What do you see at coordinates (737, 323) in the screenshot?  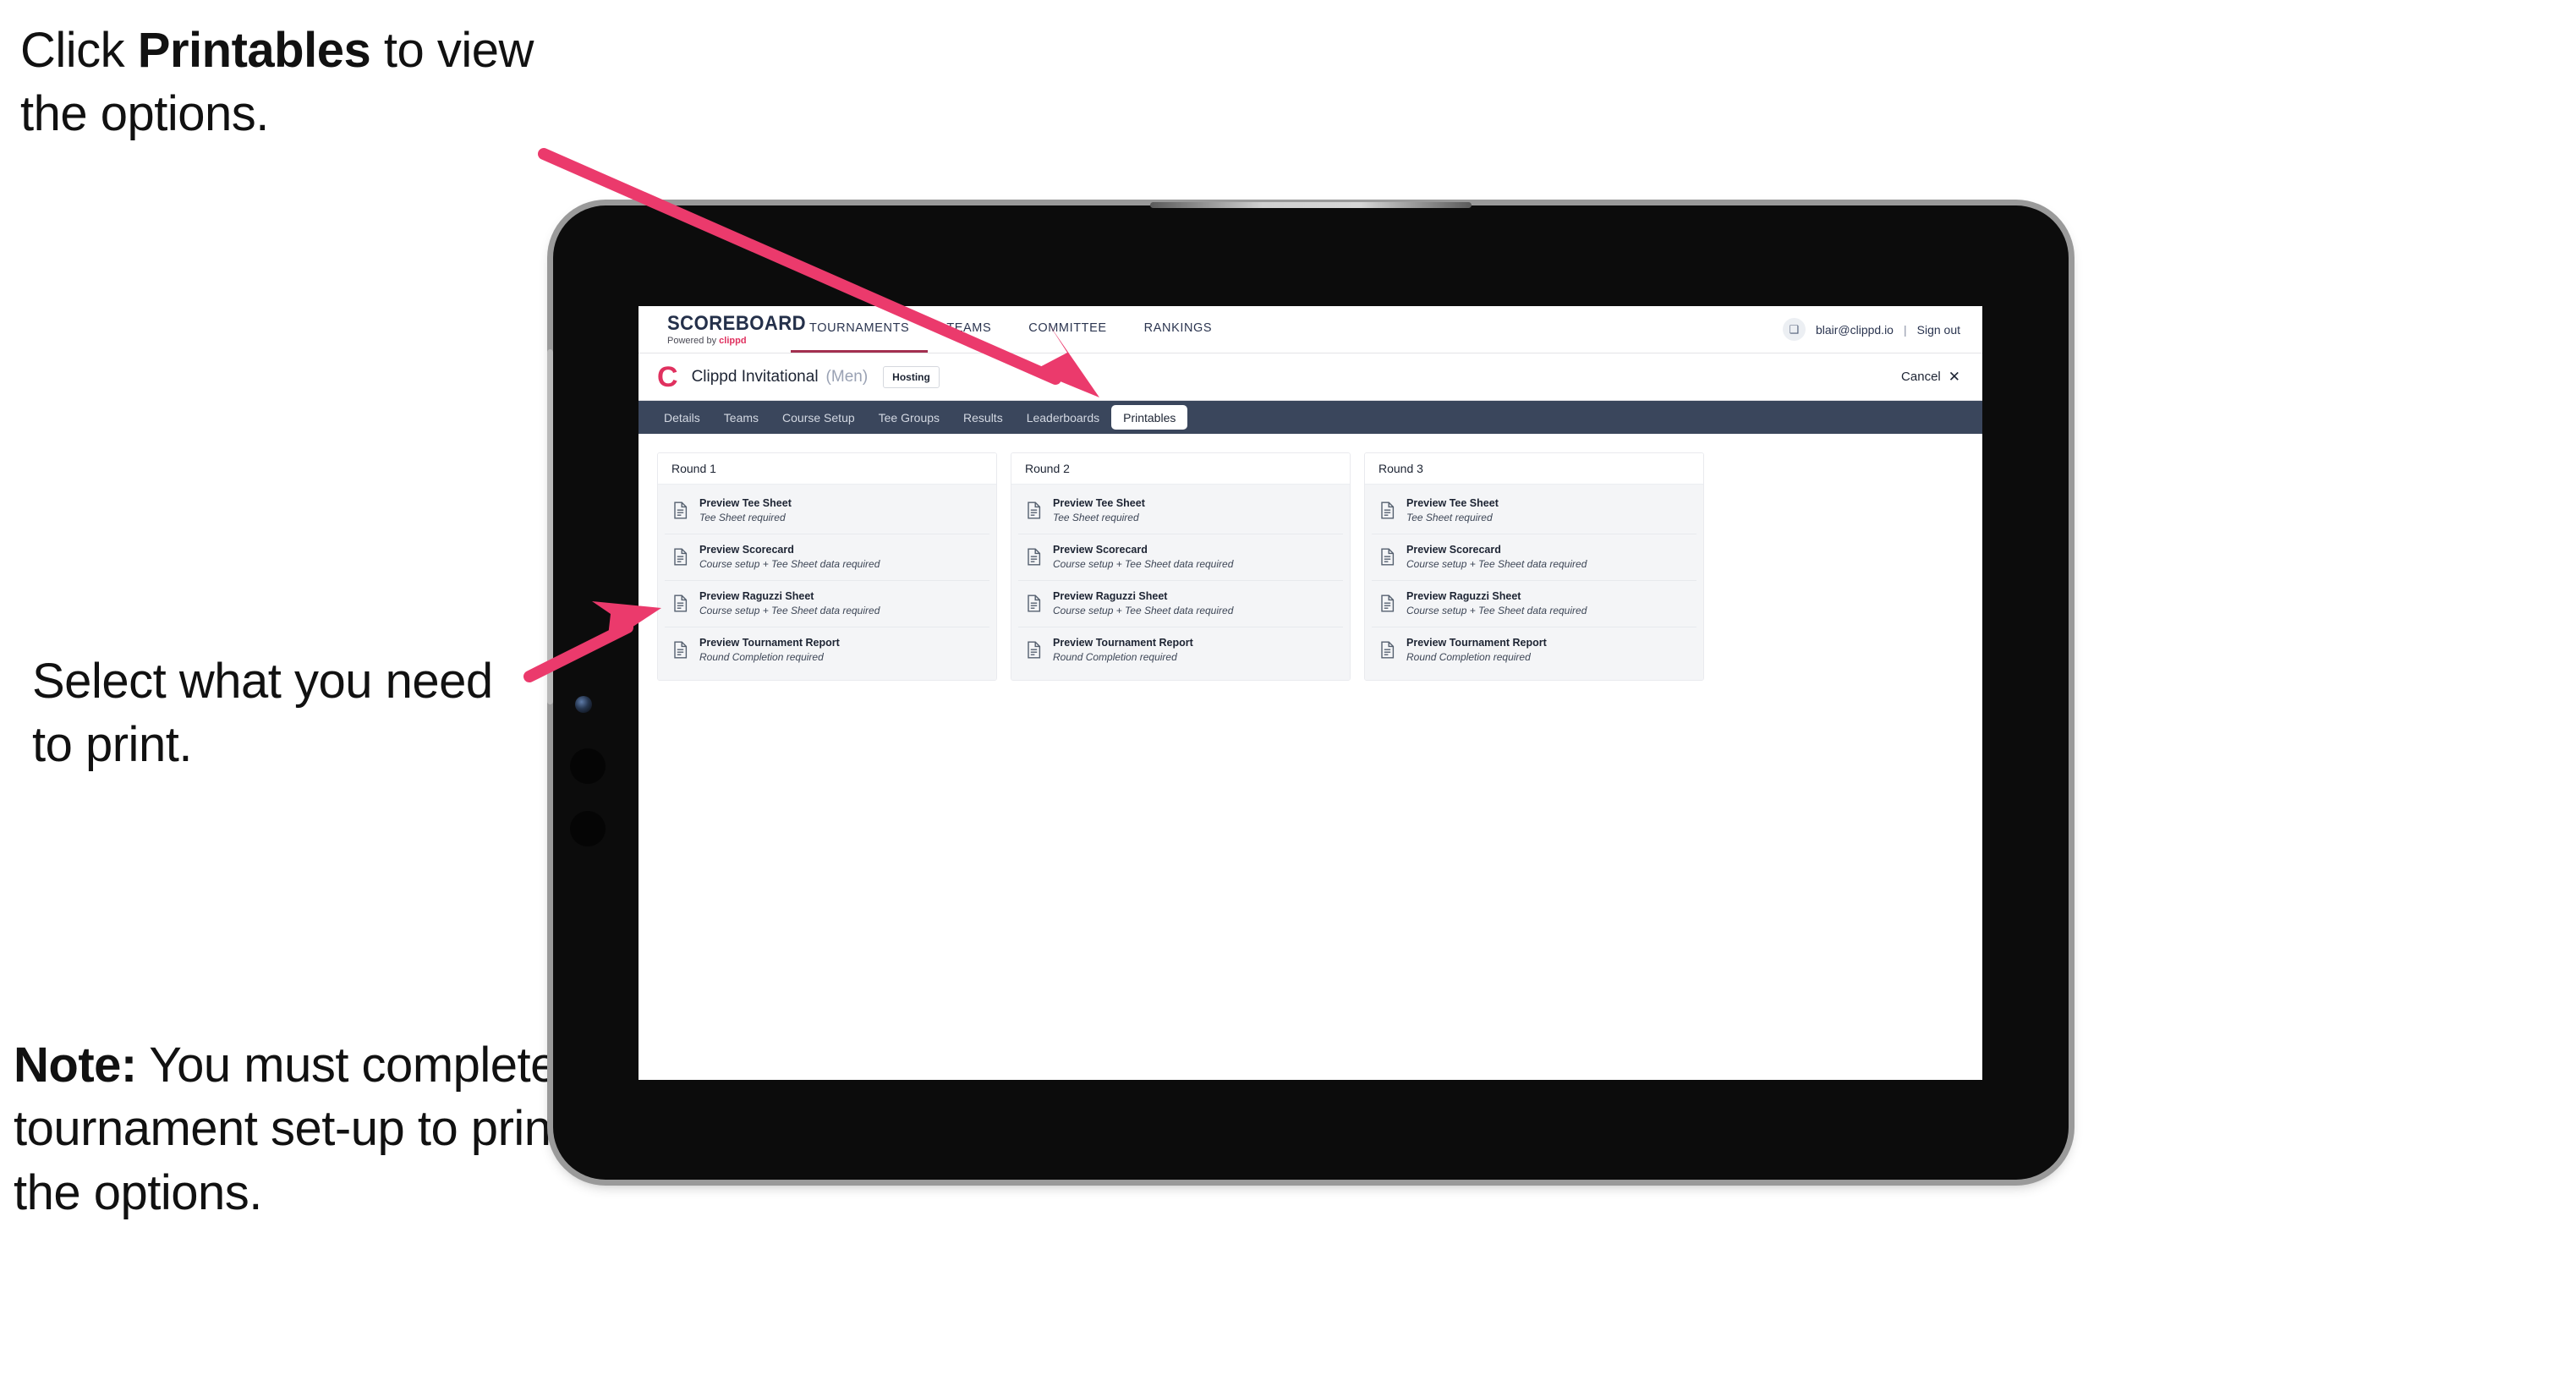 I see `brand-title: SCOREBOARD` at bounding box center [737, 323].